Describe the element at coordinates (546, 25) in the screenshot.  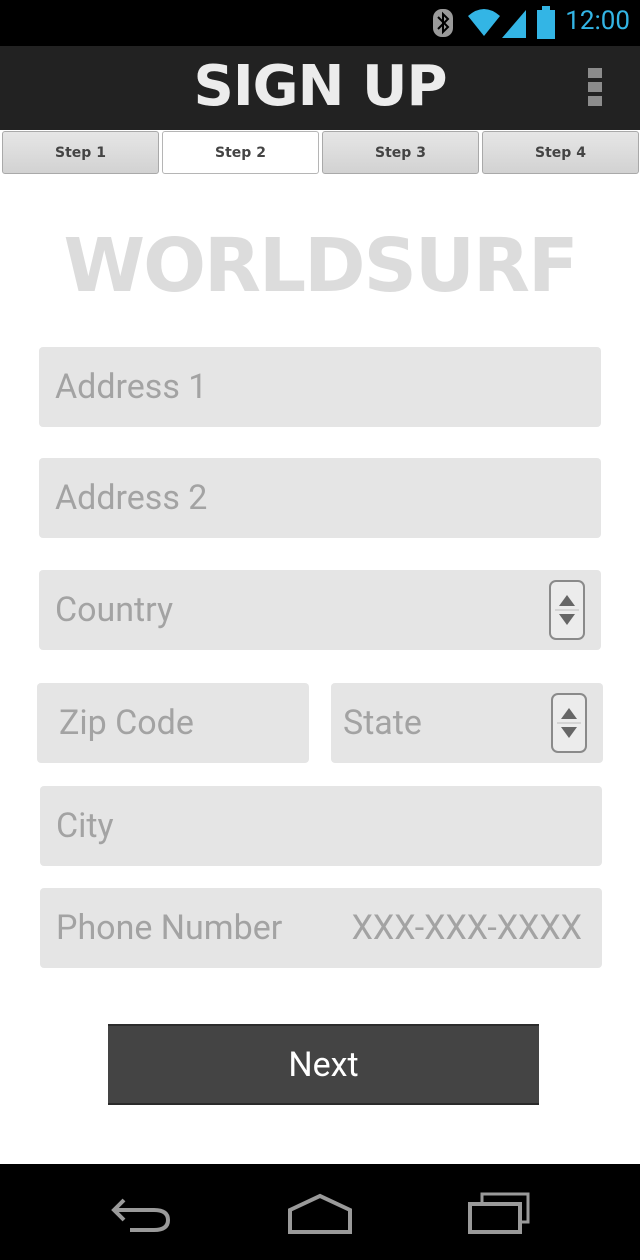
I see `battery-icon` at that location.